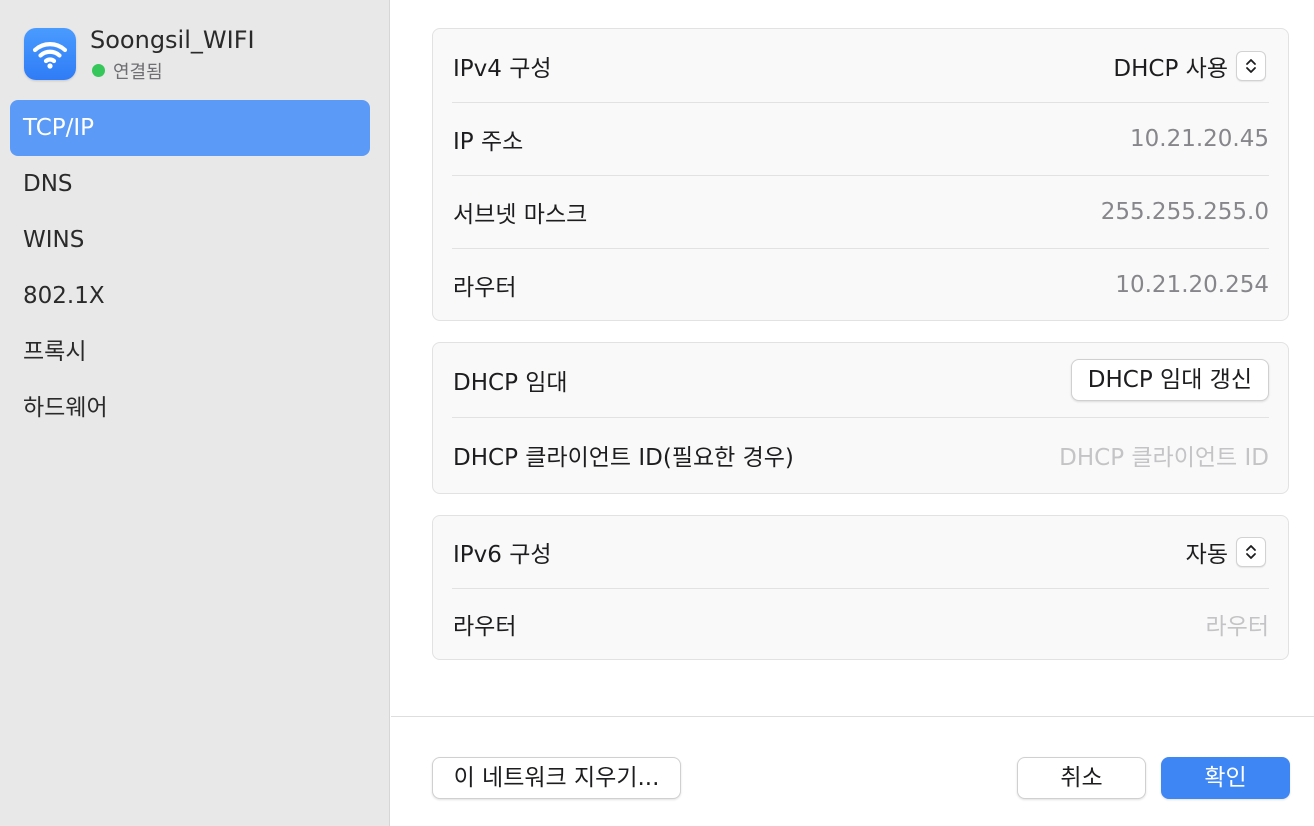 The height and width of the screenshot is (826, 1314). I want to click on ipv4-config-popup: DHCP 사용, so click(1189, 66).